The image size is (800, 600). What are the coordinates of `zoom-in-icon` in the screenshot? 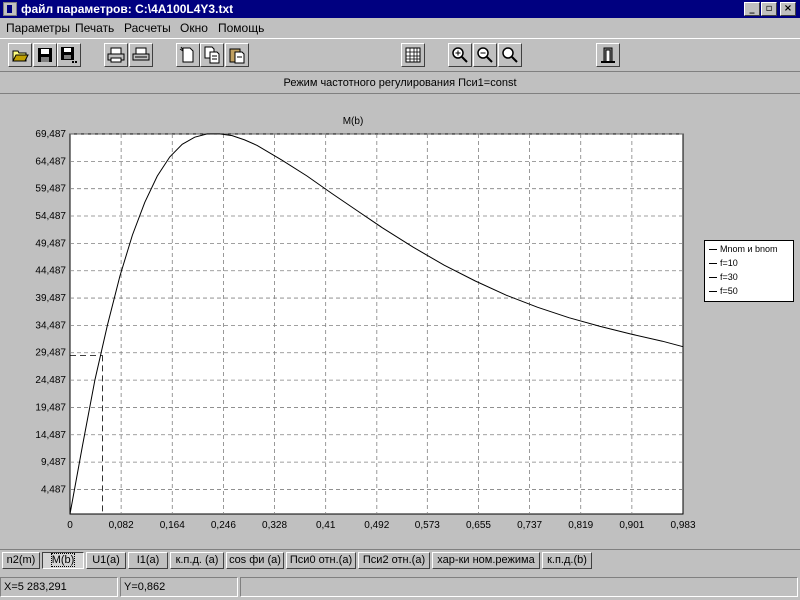 It's located at (460, 55).